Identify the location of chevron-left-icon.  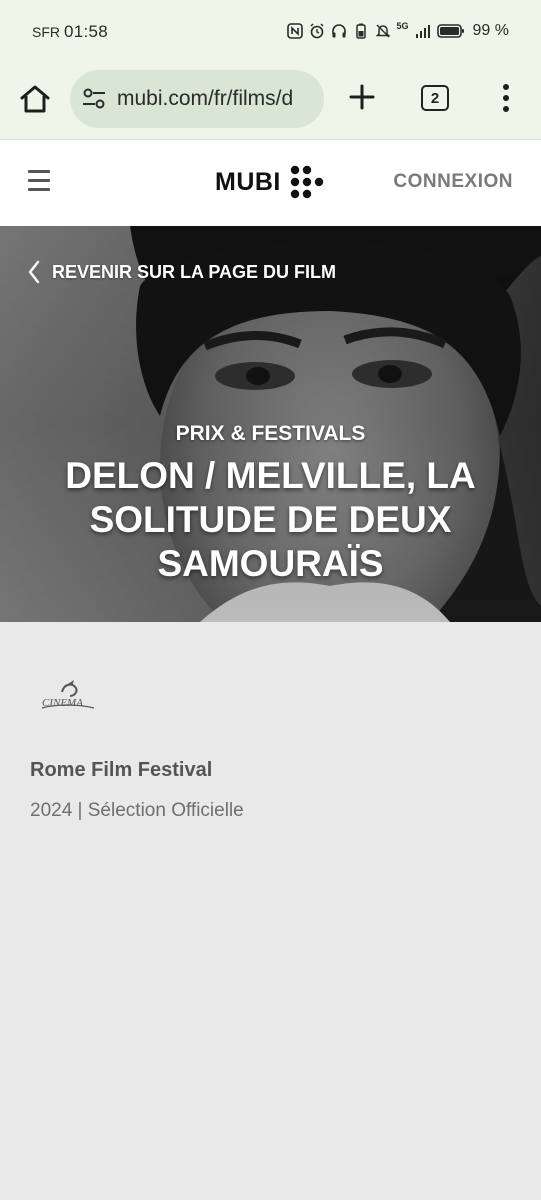
(34, 272).